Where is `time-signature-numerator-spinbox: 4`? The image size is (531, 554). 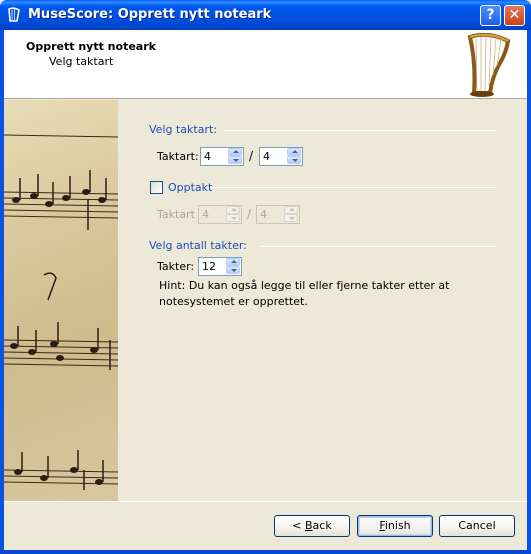
time-signature-numerator-spinbox: 4 is located at coordinates (222, 156).